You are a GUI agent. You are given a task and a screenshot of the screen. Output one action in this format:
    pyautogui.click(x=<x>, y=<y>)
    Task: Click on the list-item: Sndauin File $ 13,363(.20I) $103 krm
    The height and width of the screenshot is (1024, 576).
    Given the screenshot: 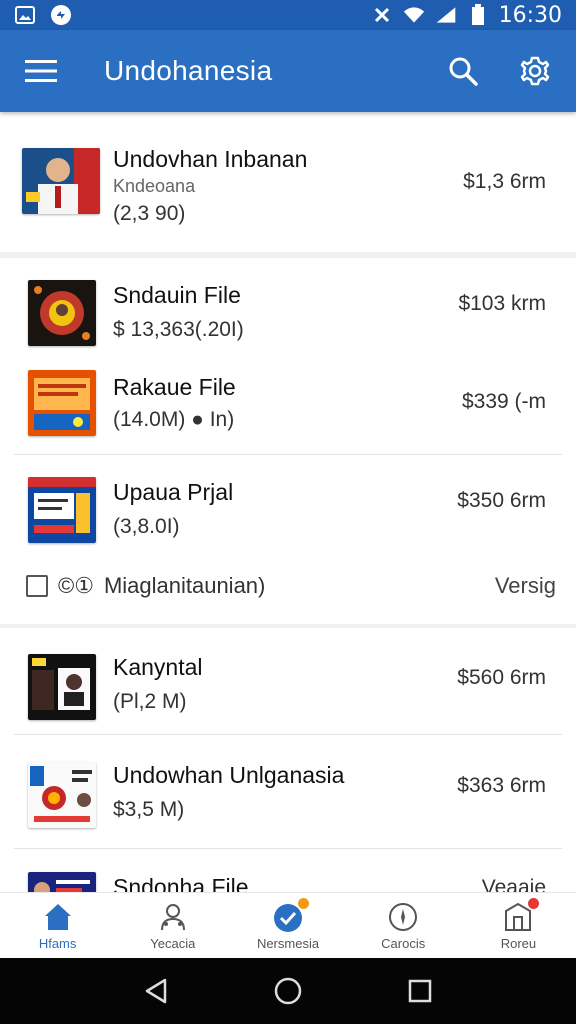 What is the action you would take?
    pyautogui.click(x=288, y=312)
    